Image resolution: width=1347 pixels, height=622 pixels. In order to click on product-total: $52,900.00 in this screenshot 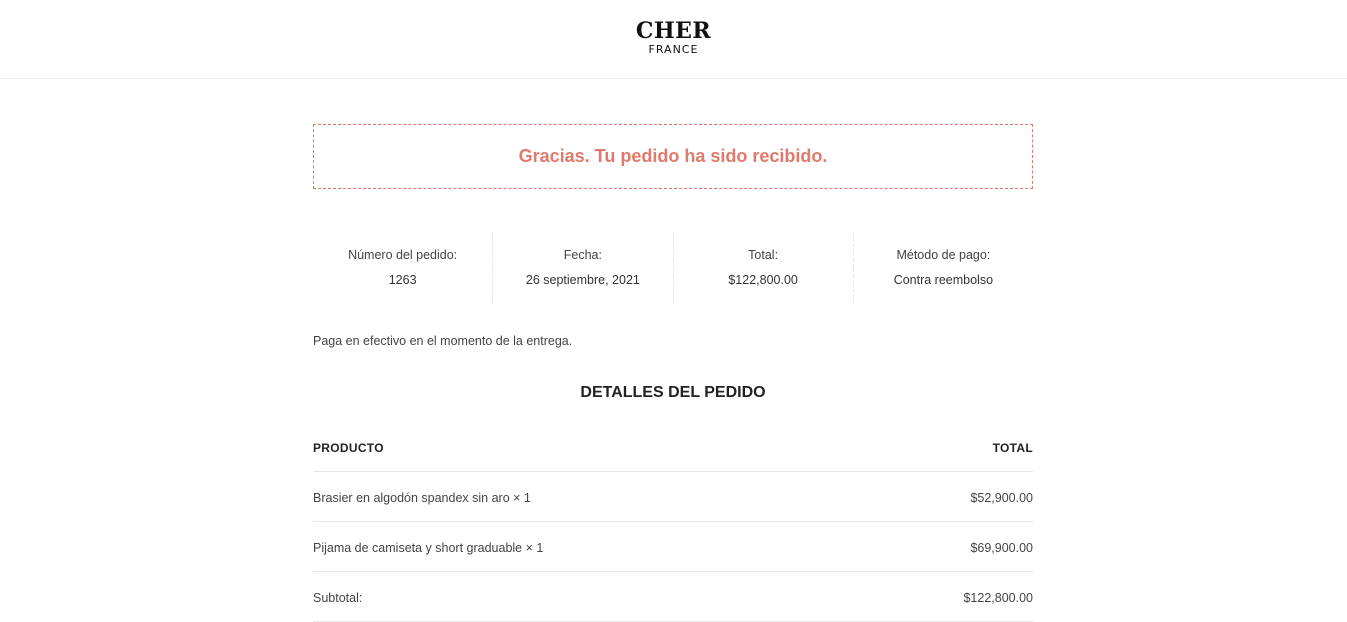, I will do `click(1001, 498)`.